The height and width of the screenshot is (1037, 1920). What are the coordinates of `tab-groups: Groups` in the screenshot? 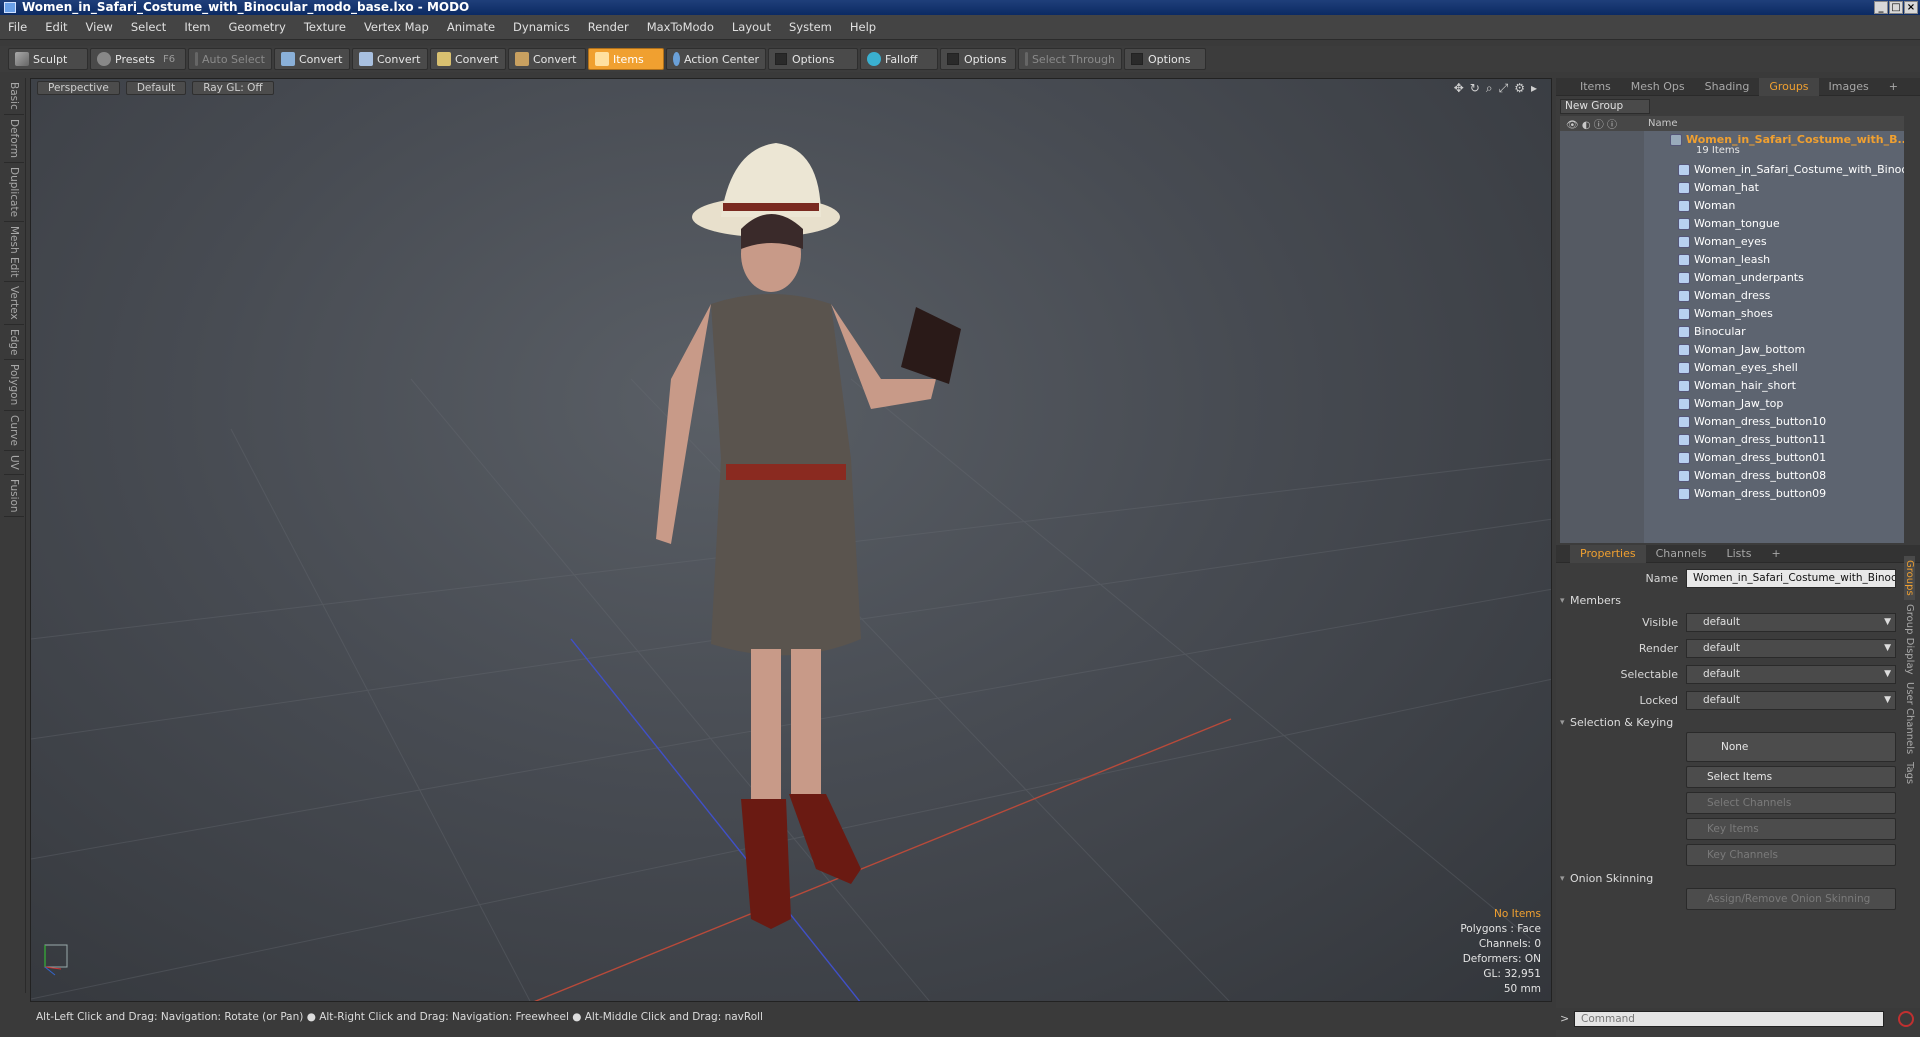 It's located at (1789, 86).